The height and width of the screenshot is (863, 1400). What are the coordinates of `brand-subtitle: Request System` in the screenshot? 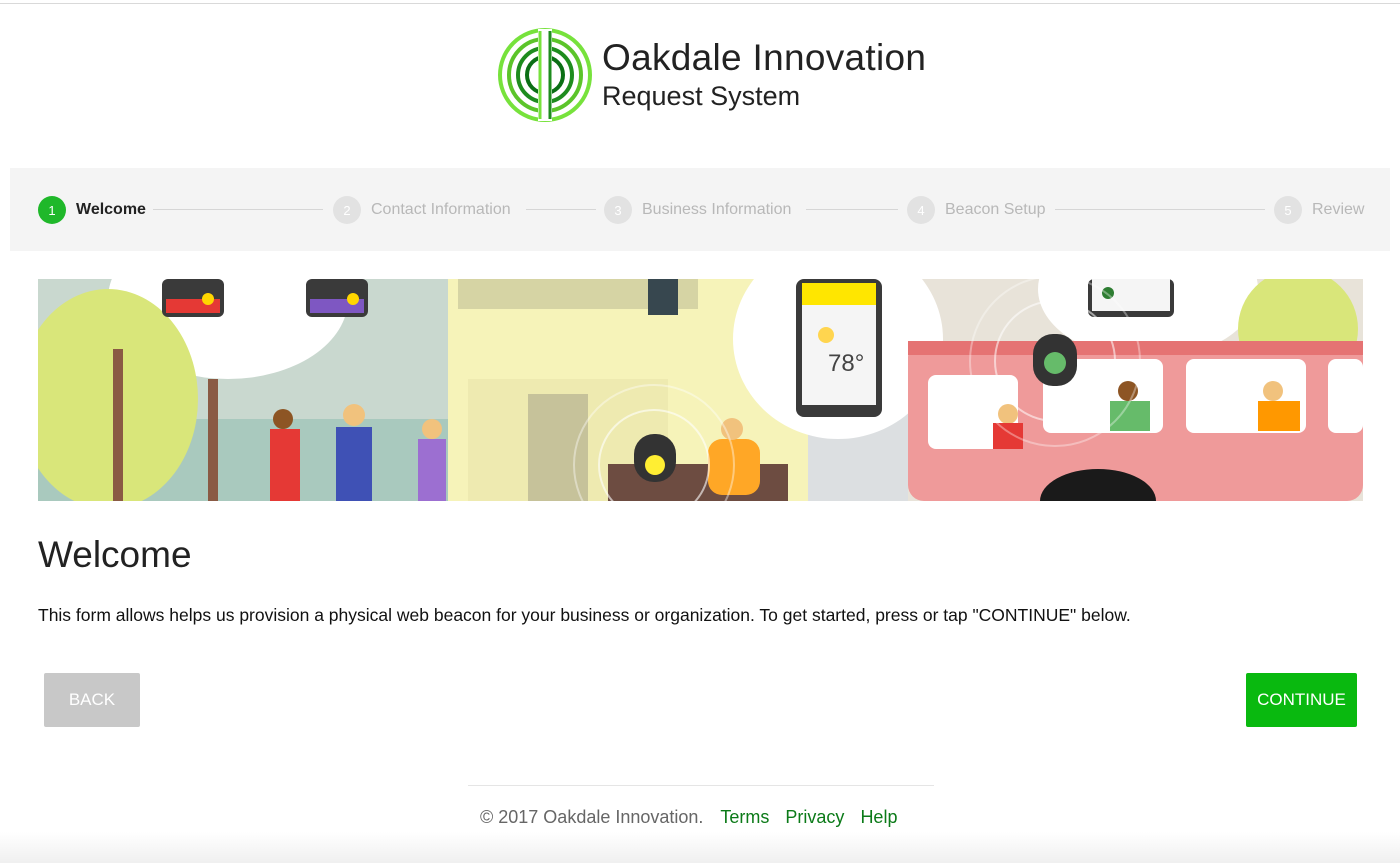 It's located at (701, 96).